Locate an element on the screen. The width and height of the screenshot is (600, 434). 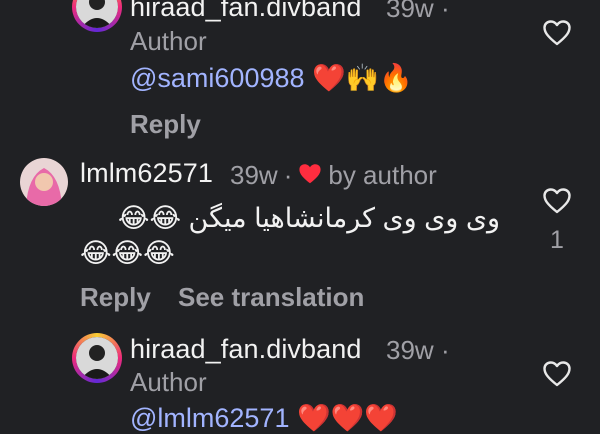
comment-username: lmlm62571 is located at coordinates (146, 173).